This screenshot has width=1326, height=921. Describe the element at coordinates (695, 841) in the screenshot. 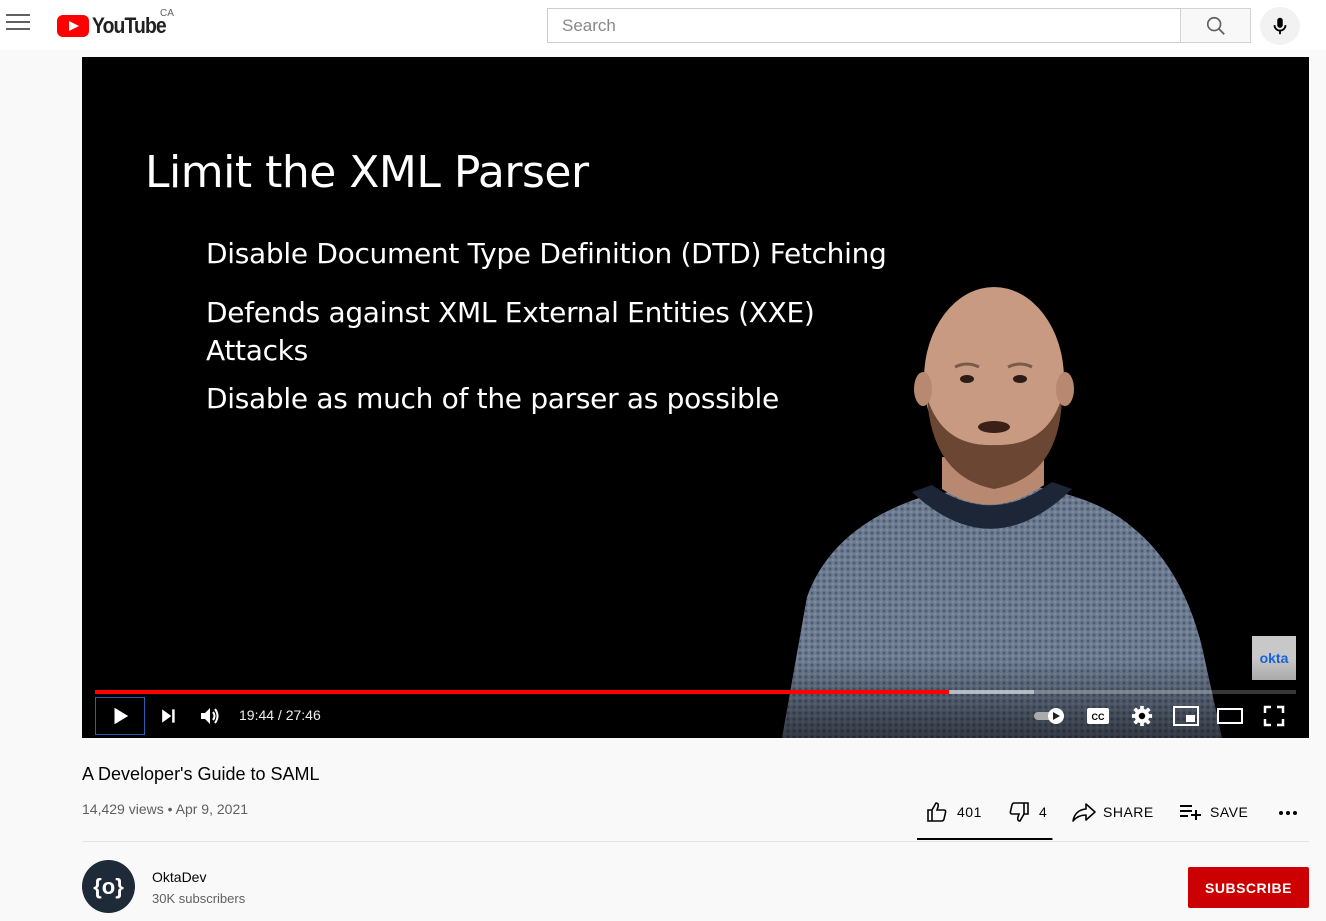

I see `divider` at that location.